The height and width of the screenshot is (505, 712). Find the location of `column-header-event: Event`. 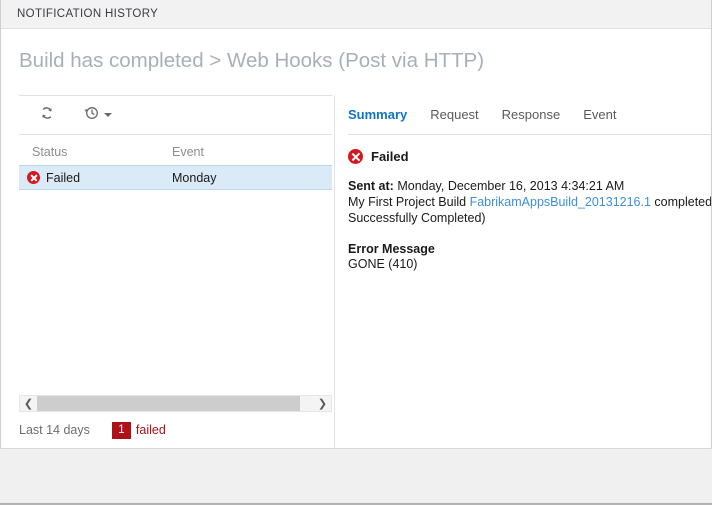

column-header-event: Event is located at coordinates (247, 152).